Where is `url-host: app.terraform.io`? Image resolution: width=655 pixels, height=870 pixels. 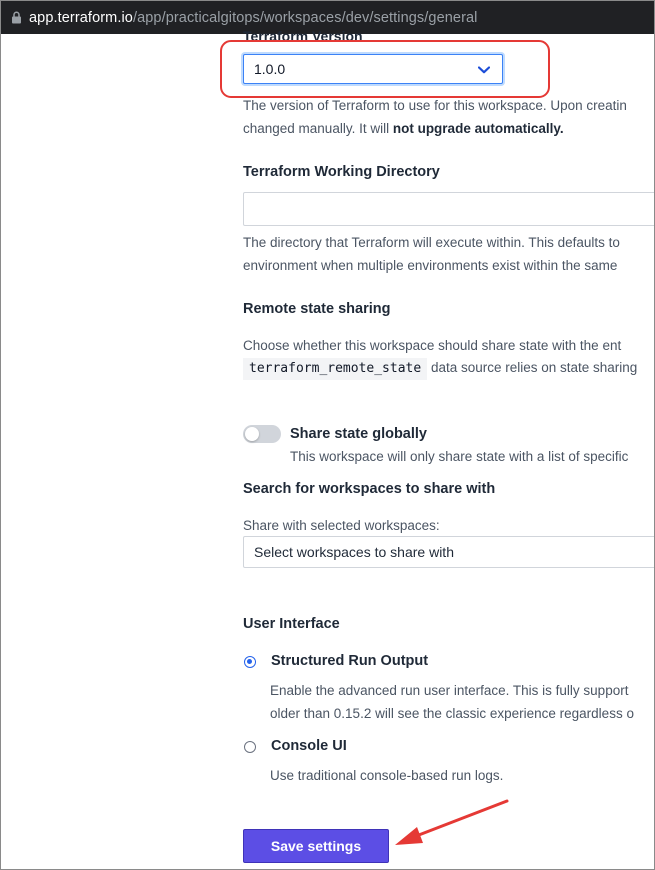 url-host: app.terraform.io is located at coordinates (81, 17).